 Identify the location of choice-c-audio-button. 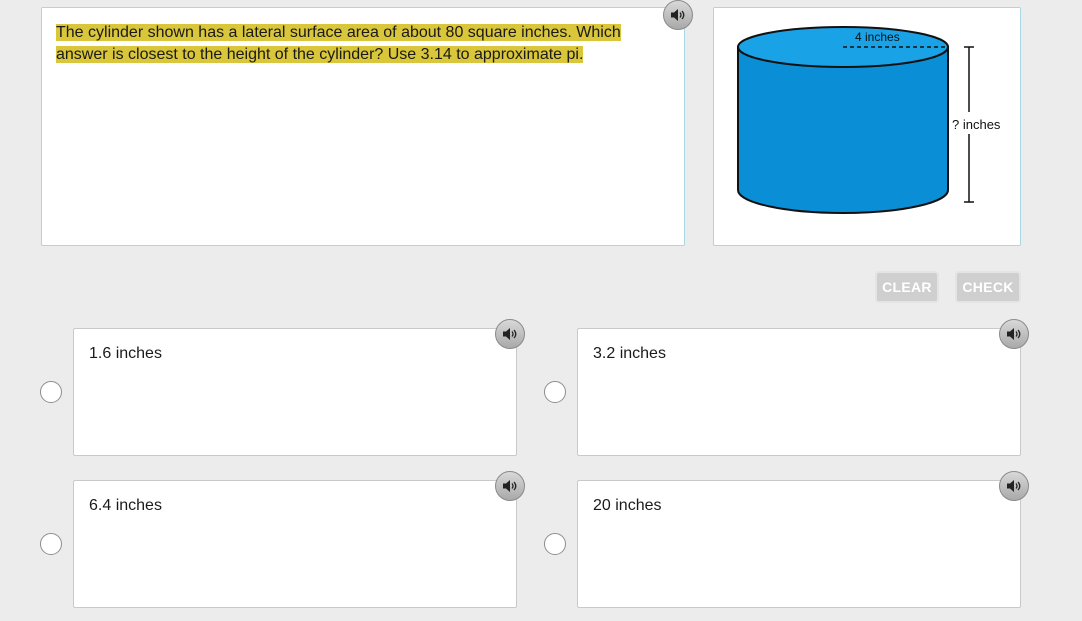
(510, 486).